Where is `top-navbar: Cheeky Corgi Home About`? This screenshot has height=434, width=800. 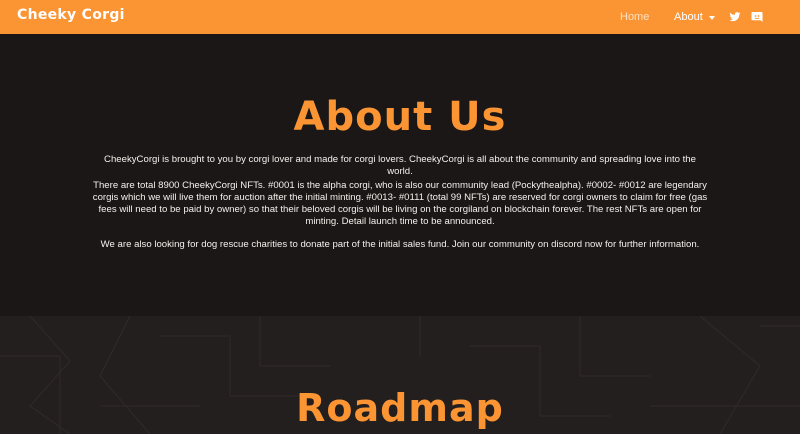 top-navbar: Cheeky Corgi Home About is located at coordinates (400, 17).